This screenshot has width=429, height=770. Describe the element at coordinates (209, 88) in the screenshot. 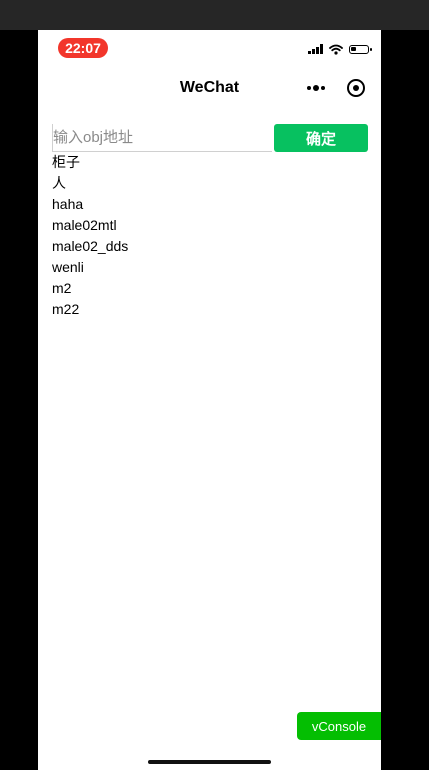

I see `navigation-bar: WeChat` at that location.